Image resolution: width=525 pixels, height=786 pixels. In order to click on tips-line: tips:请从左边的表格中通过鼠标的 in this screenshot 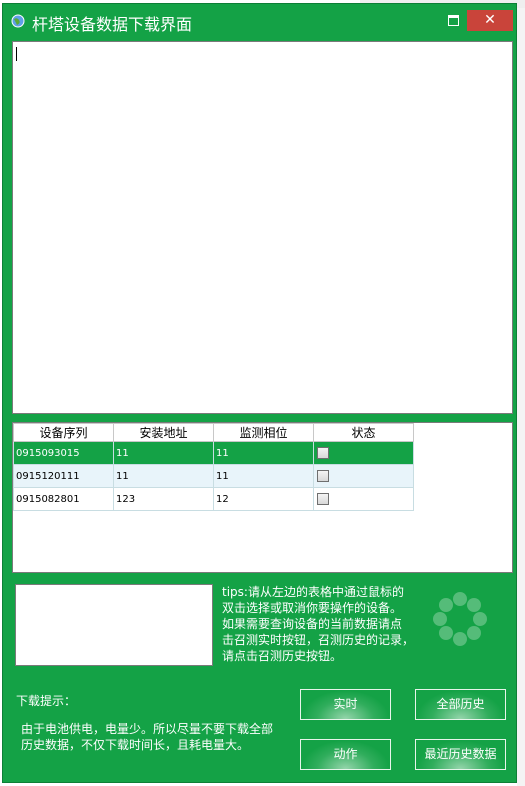, I will do `click(313, 592)`.